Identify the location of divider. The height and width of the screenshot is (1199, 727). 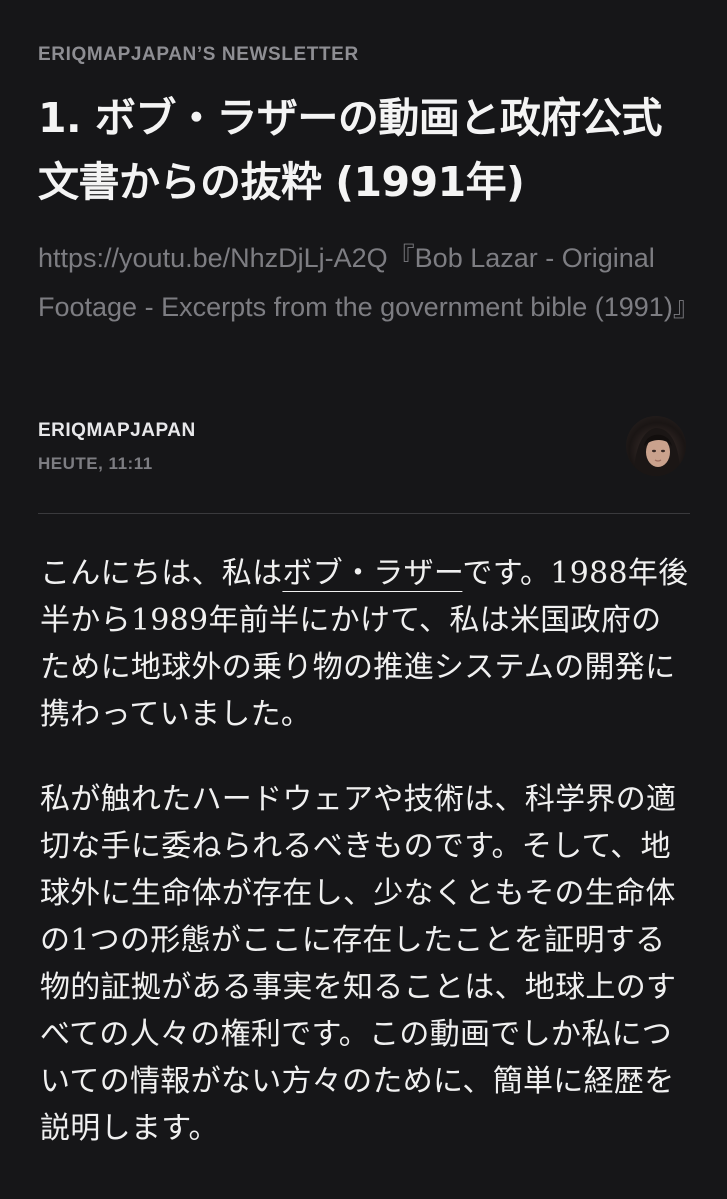
(364, 513).